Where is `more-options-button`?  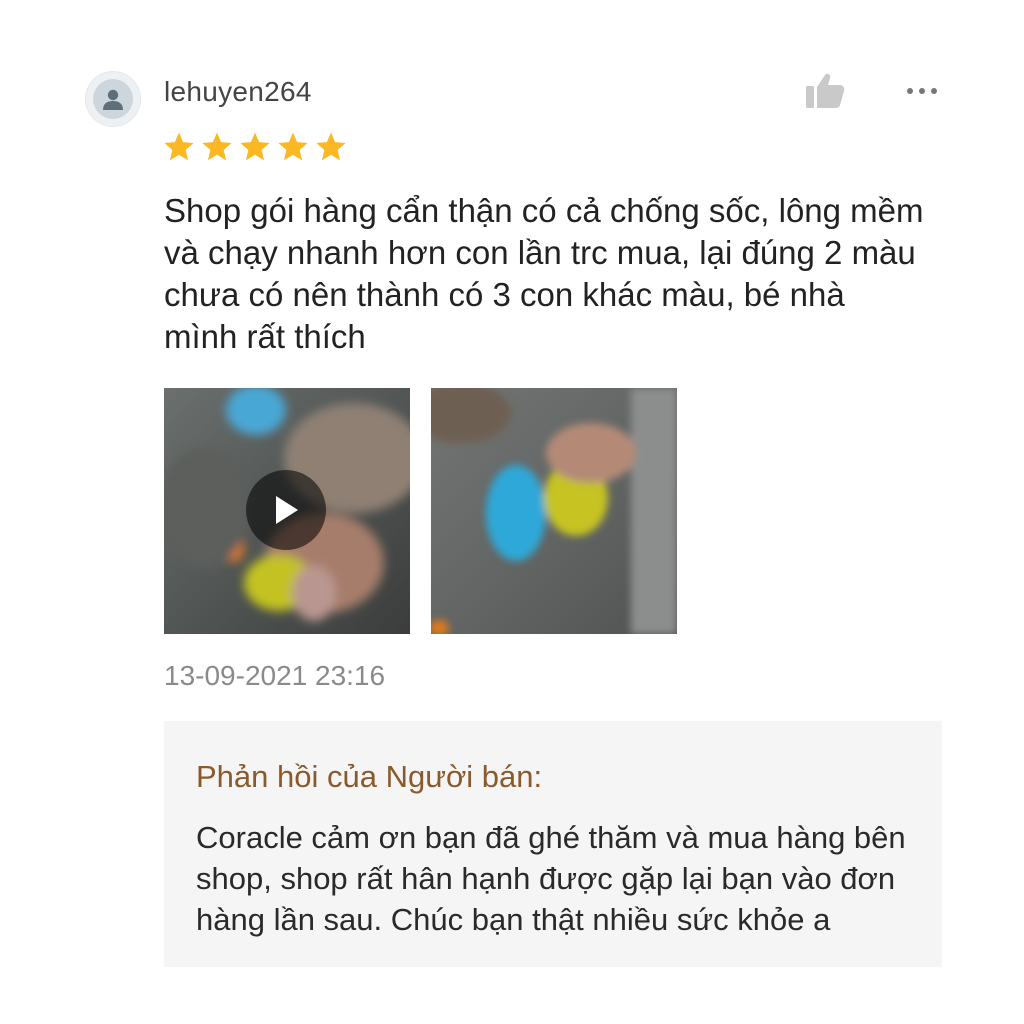
more-options-button is located at coordinates (922, 91).